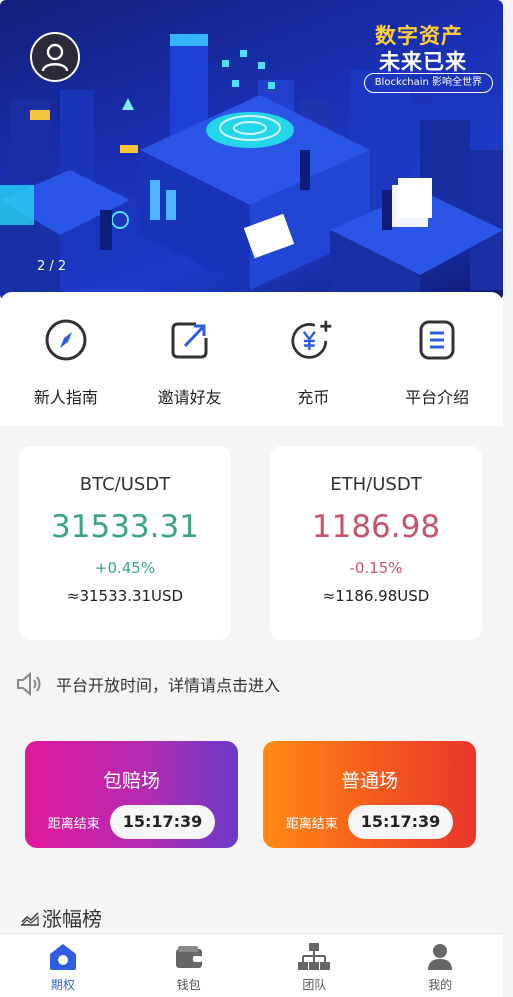 Image resolution: width=513 pixels, height=997 pixels. Describe the element at coordinates (369, 794) in the screenshot. I see `market-card-normal: 普通场 距离结束 15:17:39` at that location.